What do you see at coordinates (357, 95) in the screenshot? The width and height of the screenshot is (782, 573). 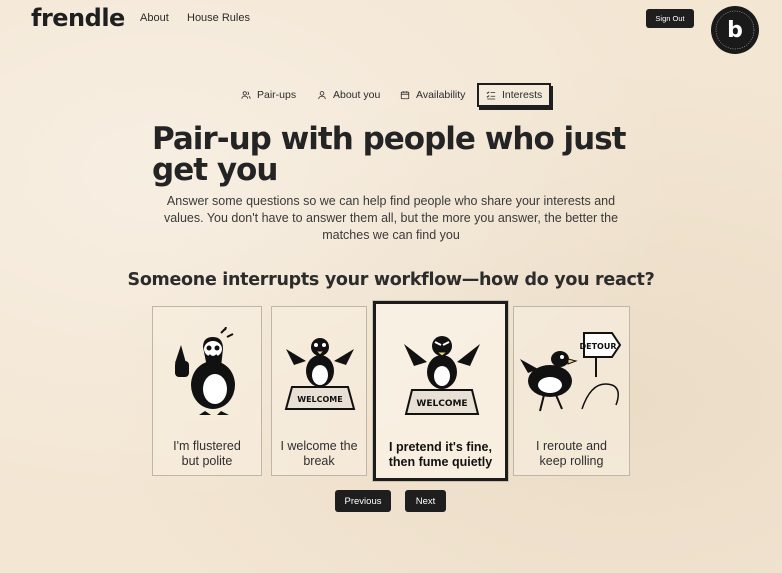 I see `tab-label: About you` at bounding box center [357, 95].